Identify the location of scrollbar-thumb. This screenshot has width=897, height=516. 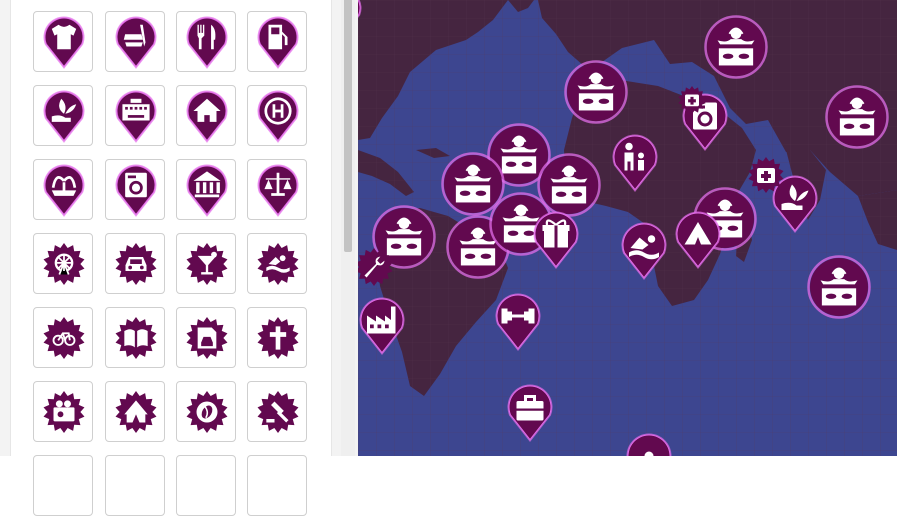
(348, 126).